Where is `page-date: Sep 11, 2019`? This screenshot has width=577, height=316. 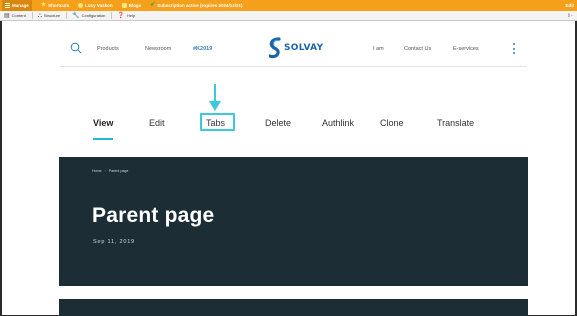
page-date: Sep 11, 2019 is located at coordinates (114, 242).